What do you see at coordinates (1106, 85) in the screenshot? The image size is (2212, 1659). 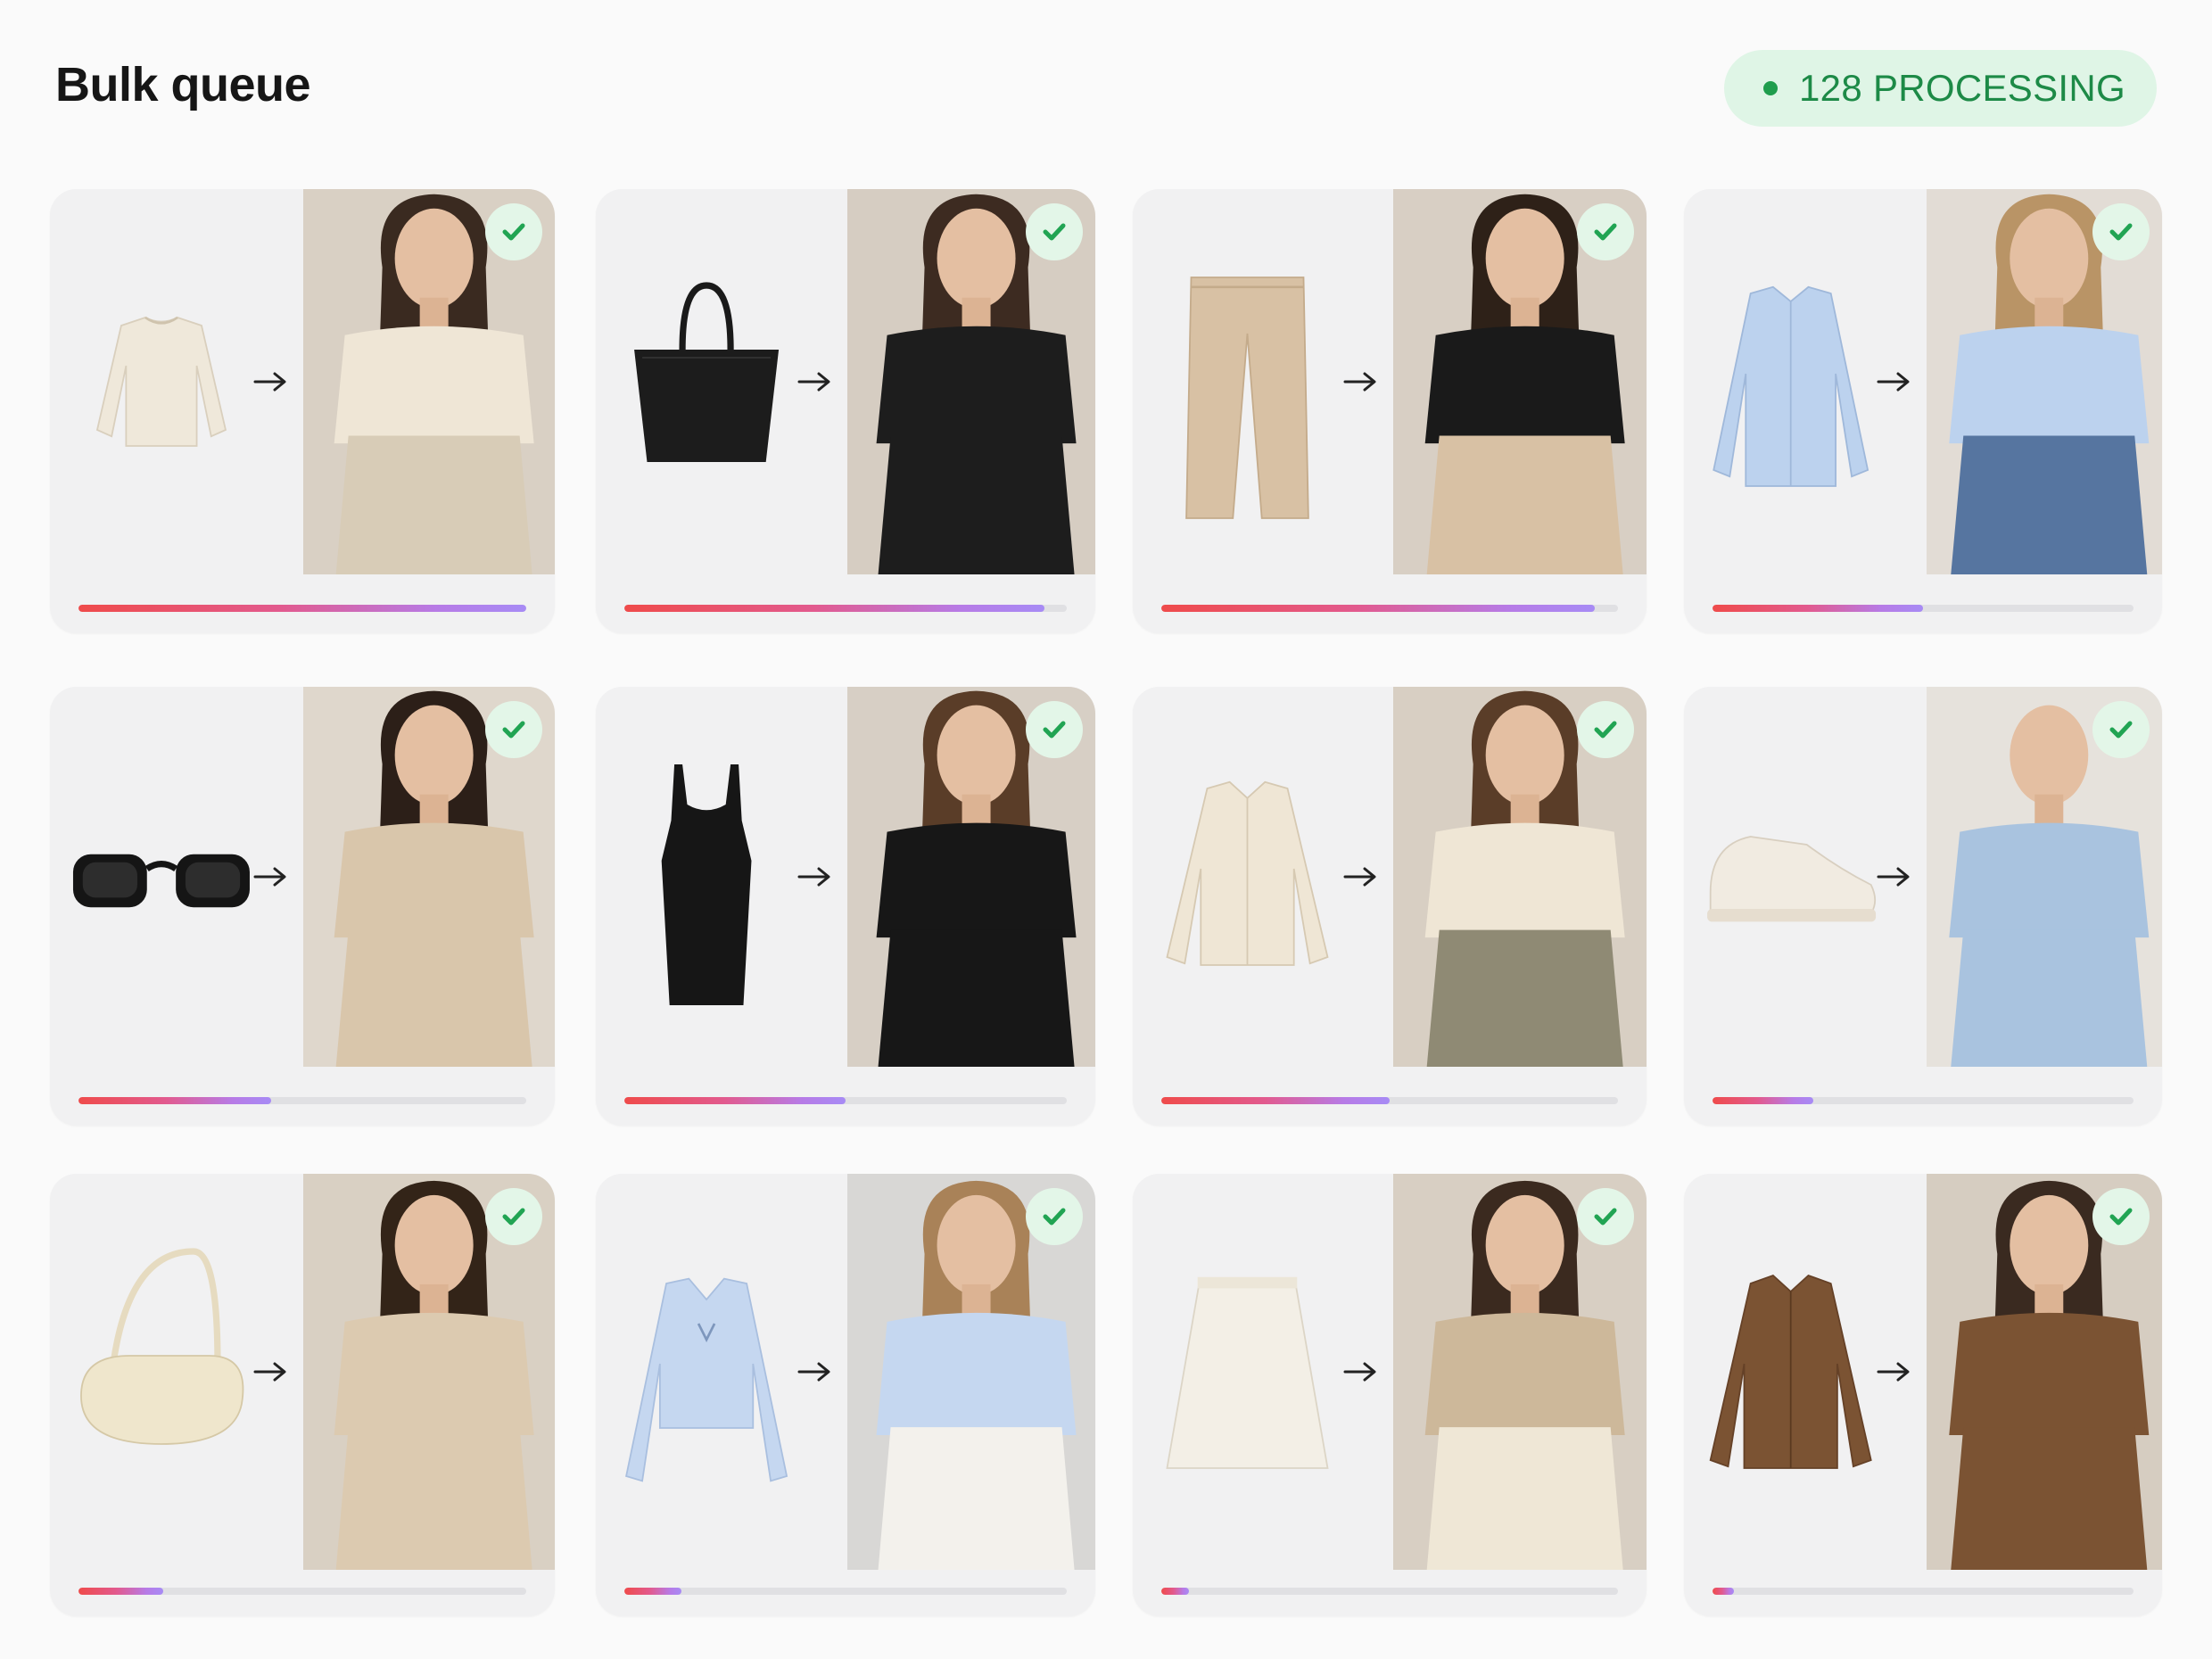 I see `header: Bulk queue 128 PROCESSING` at bounding box center [1106, 85].